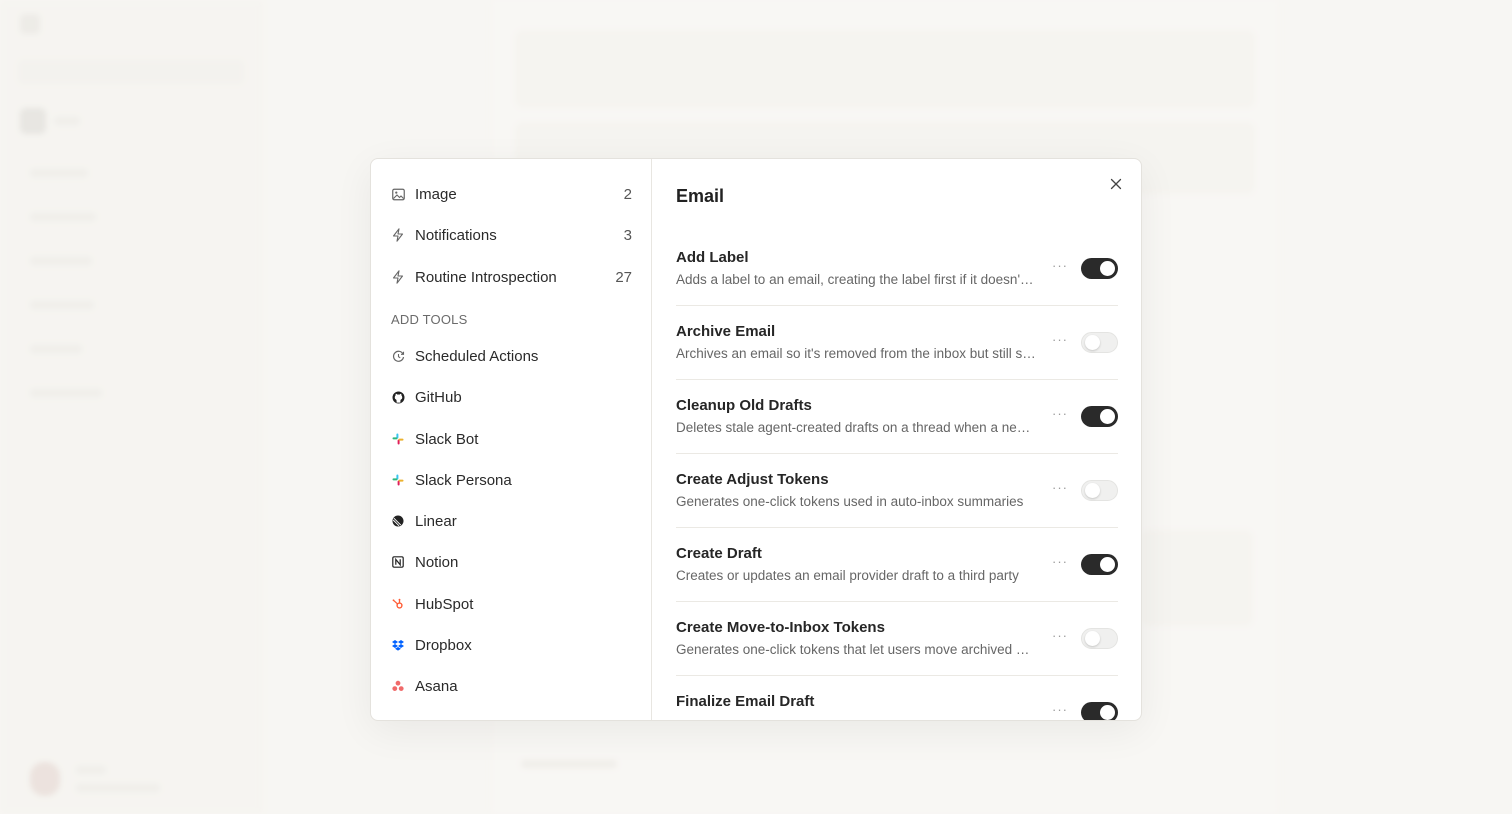  What do you see at coordinates (511, 235) in the screenshot?
I see `nav-item-notifications: Notifications 3` at bounding box center [511, 235].